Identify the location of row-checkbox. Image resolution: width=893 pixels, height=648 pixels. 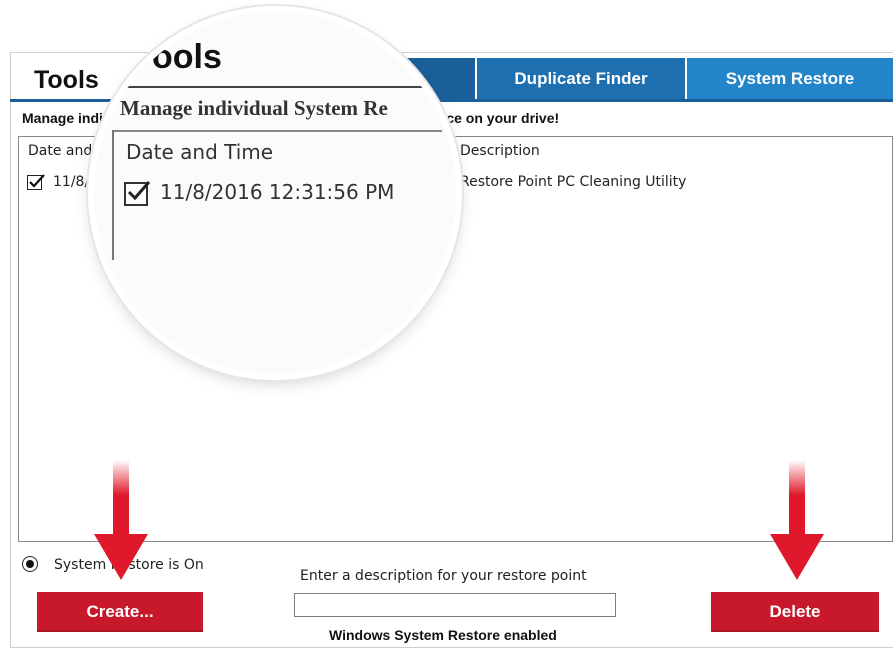
(36, 182).